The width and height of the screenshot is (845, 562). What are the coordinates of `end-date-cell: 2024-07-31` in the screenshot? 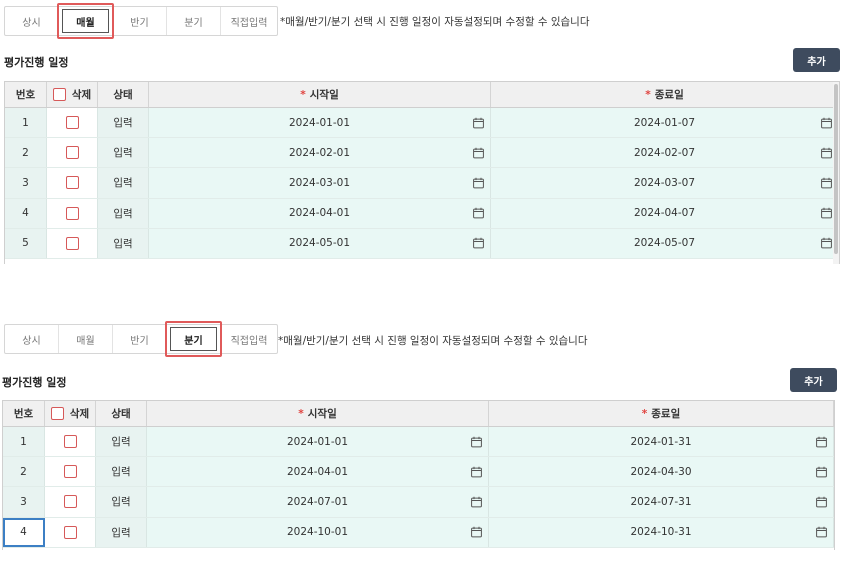 It's located at (661, 502).